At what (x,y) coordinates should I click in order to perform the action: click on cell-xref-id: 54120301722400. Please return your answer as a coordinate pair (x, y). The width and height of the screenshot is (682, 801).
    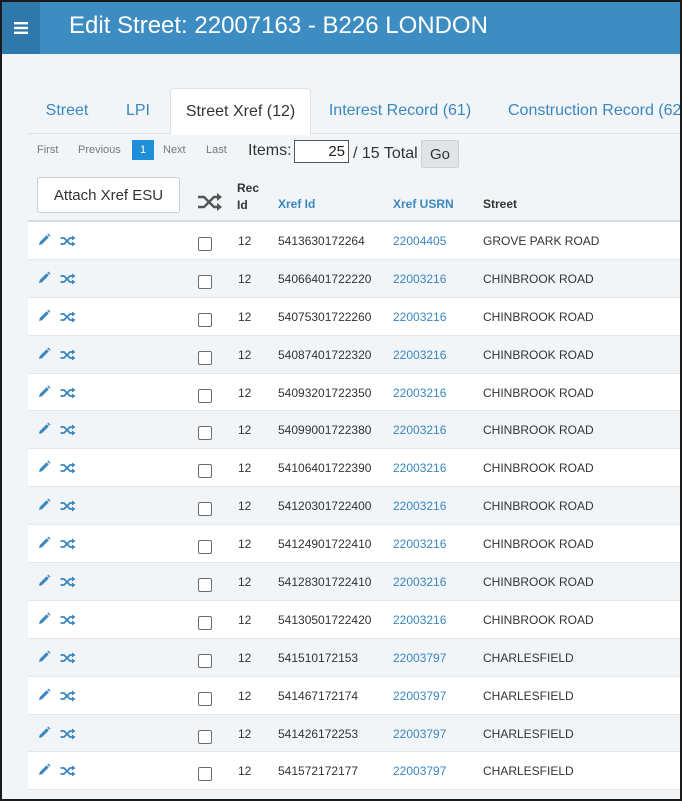
    Looking at the image, I should click on (325, 506).